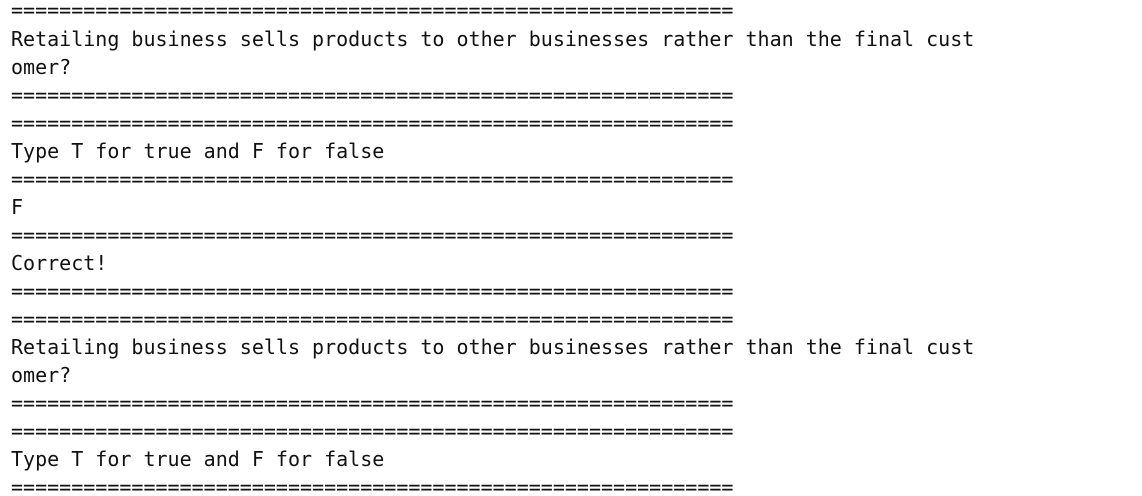  What do you see at coordinates (17, 207) in the screenshot?
I see `user-answer-line: F` at bounding box center [17, 207].